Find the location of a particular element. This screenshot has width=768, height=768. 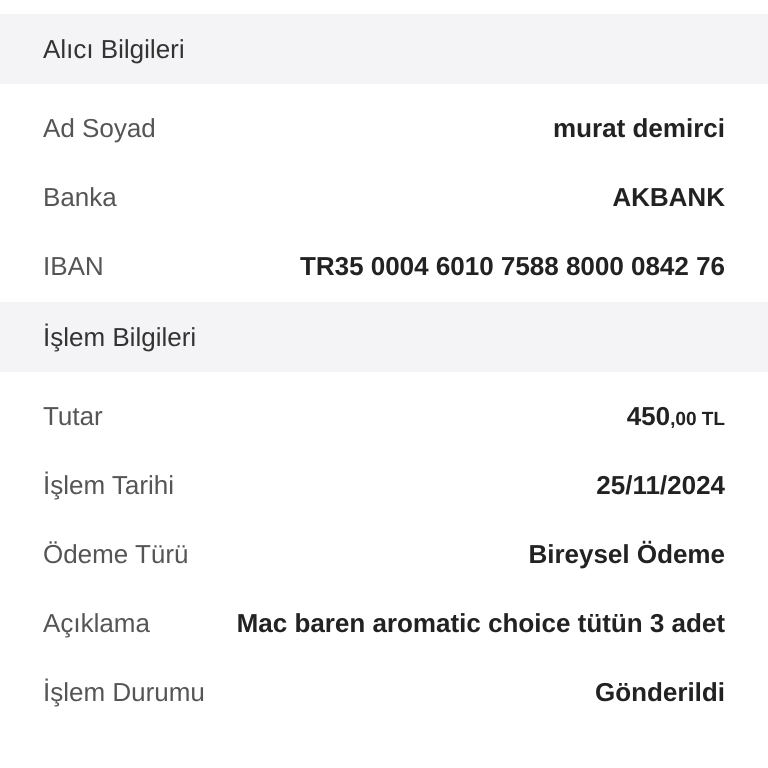

field-label: İşlem Durumu is located at coordinates (124, 692).